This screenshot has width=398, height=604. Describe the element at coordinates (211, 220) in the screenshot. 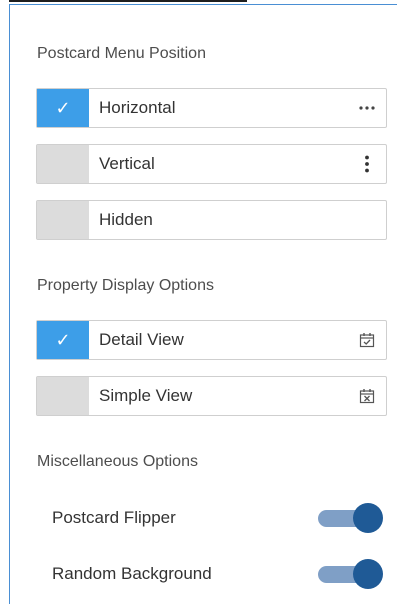

I see `option-hidden: Hidden` at that location.